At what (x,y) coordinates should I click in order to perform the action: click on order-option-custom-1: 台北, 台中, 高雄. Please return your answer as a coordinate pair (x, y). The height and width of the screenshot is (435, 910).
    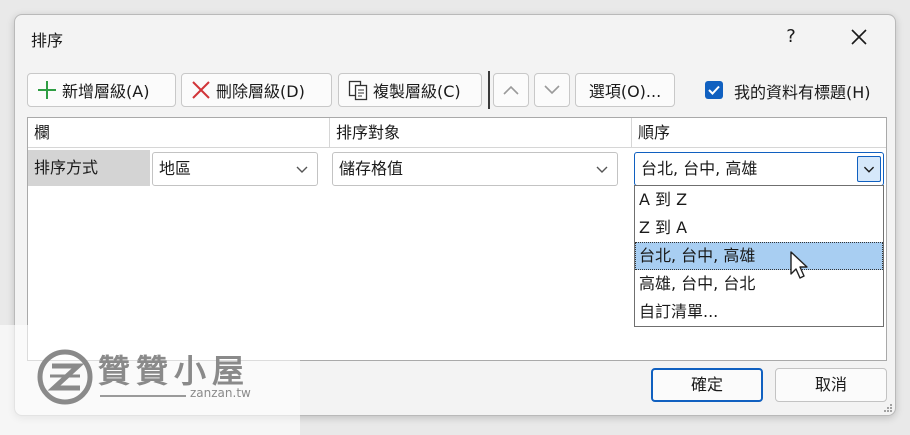
    Looking at the image, I should click on (759, 256).